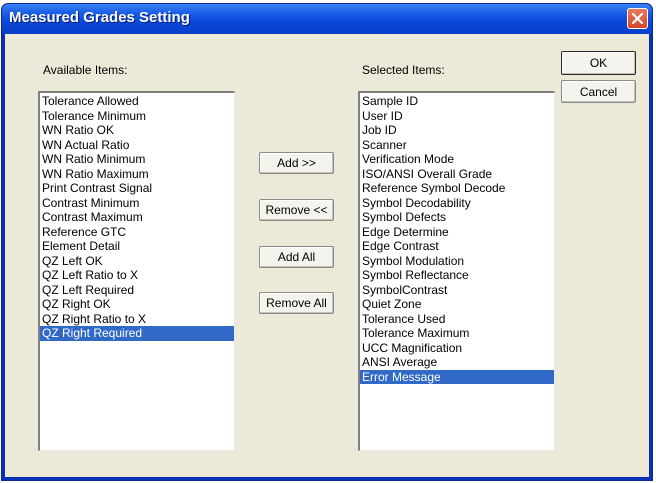  Describe the element at coordinates (457, 116) in the screenshot. I see `list-item: User ID` at that location.